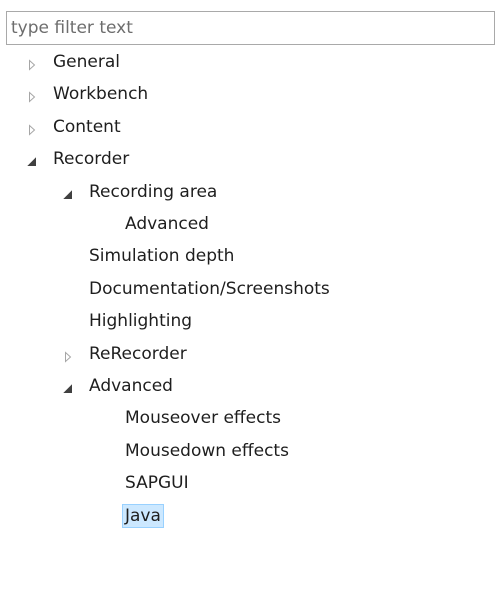 The image size is (501, 595). What do you see at coordinates (157, 483) in the screenshot?
I see `tree-item-label: SAPGUI` at bounding box center [157, 483].